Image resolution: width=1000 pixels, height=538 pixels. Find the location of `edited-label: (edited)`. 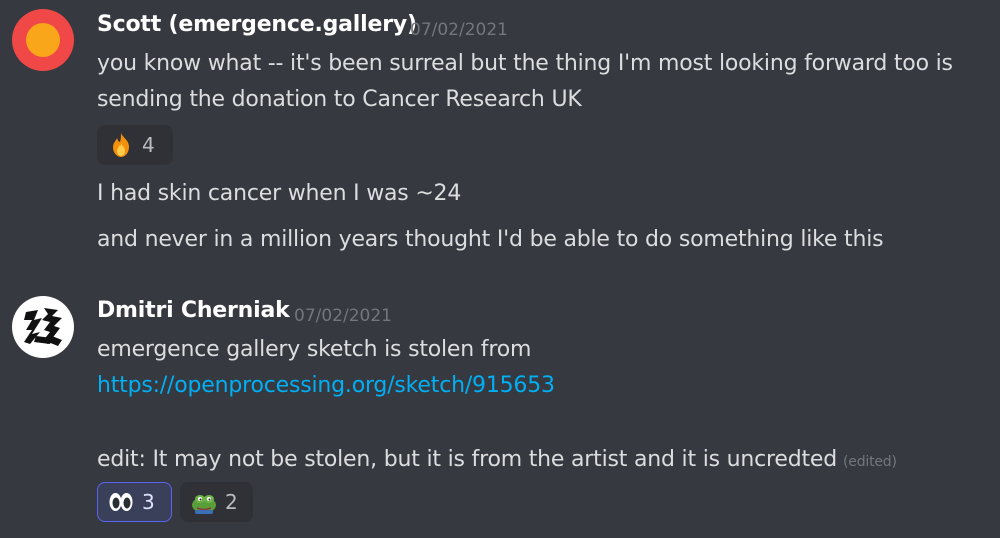

edited-label: (edited) is located at coordinates (870, 462).